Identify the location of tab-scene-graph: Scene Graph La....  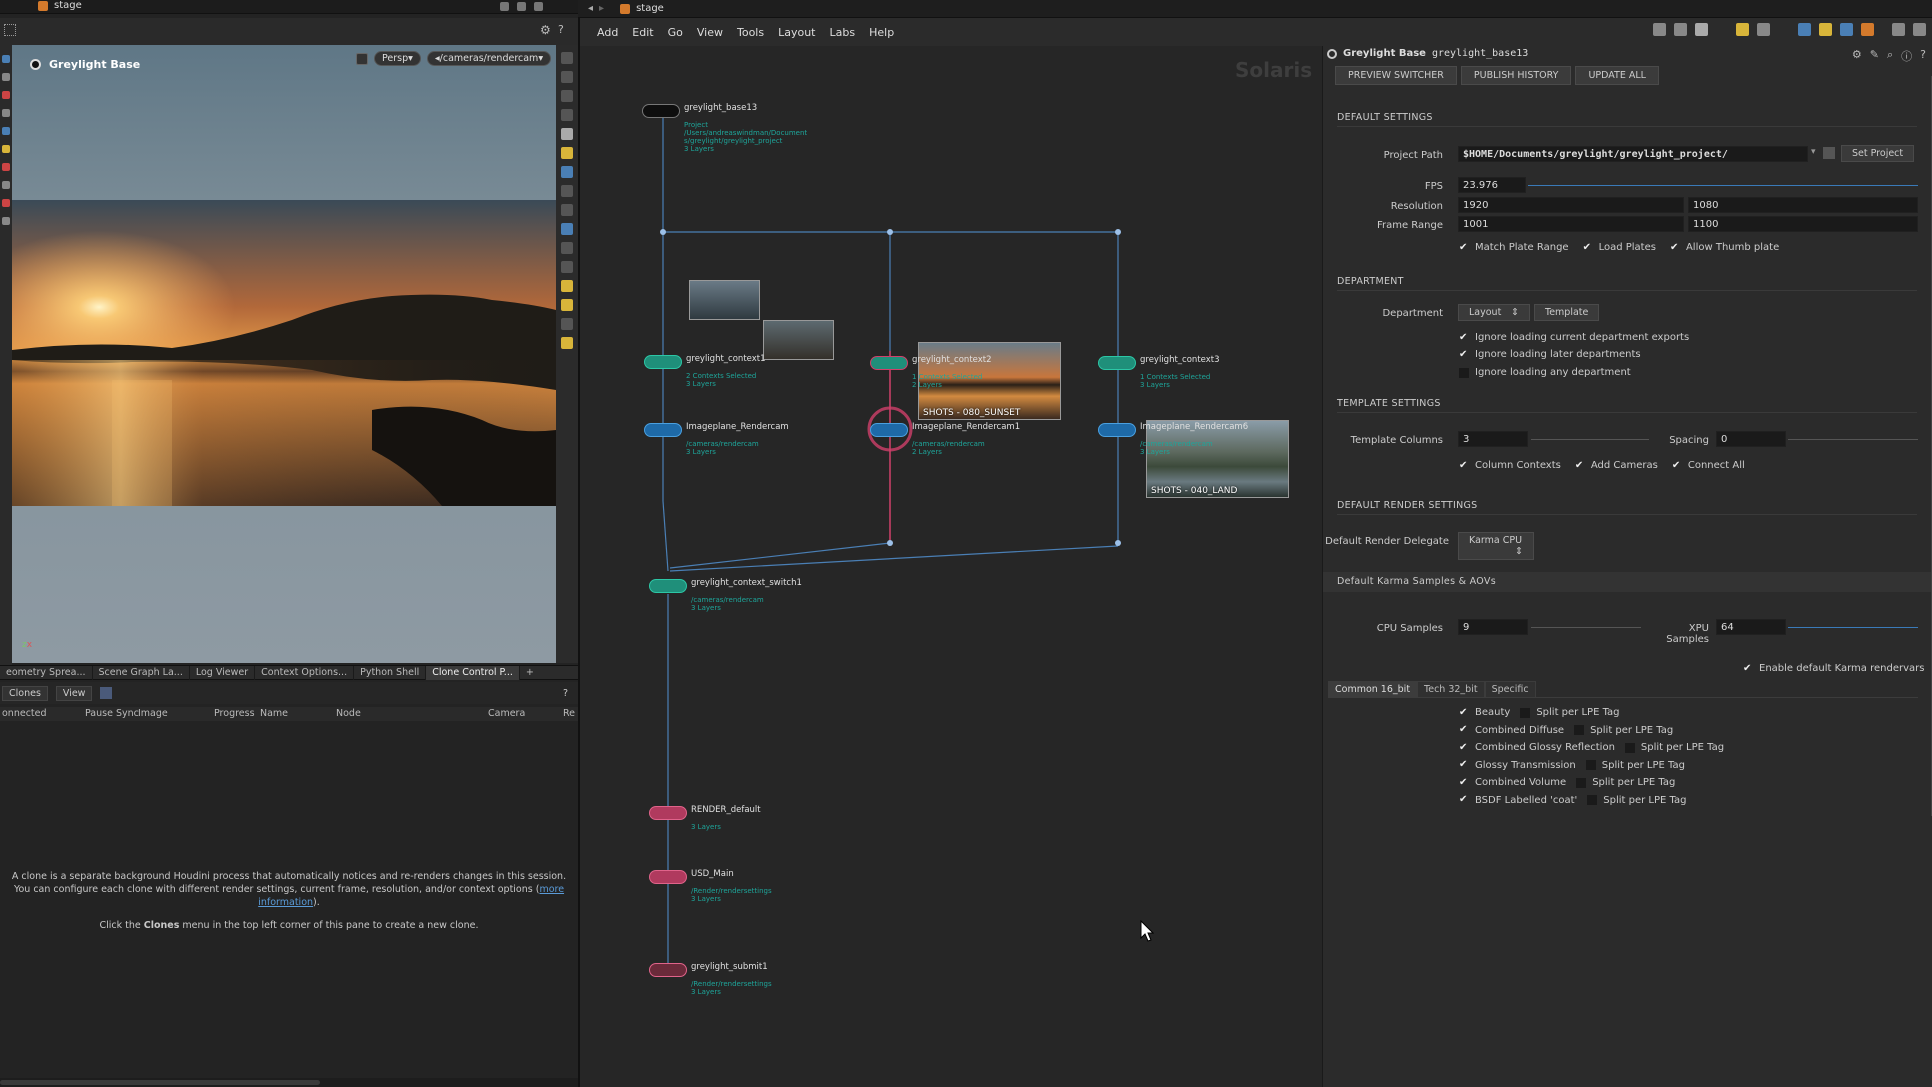
(141, 672).